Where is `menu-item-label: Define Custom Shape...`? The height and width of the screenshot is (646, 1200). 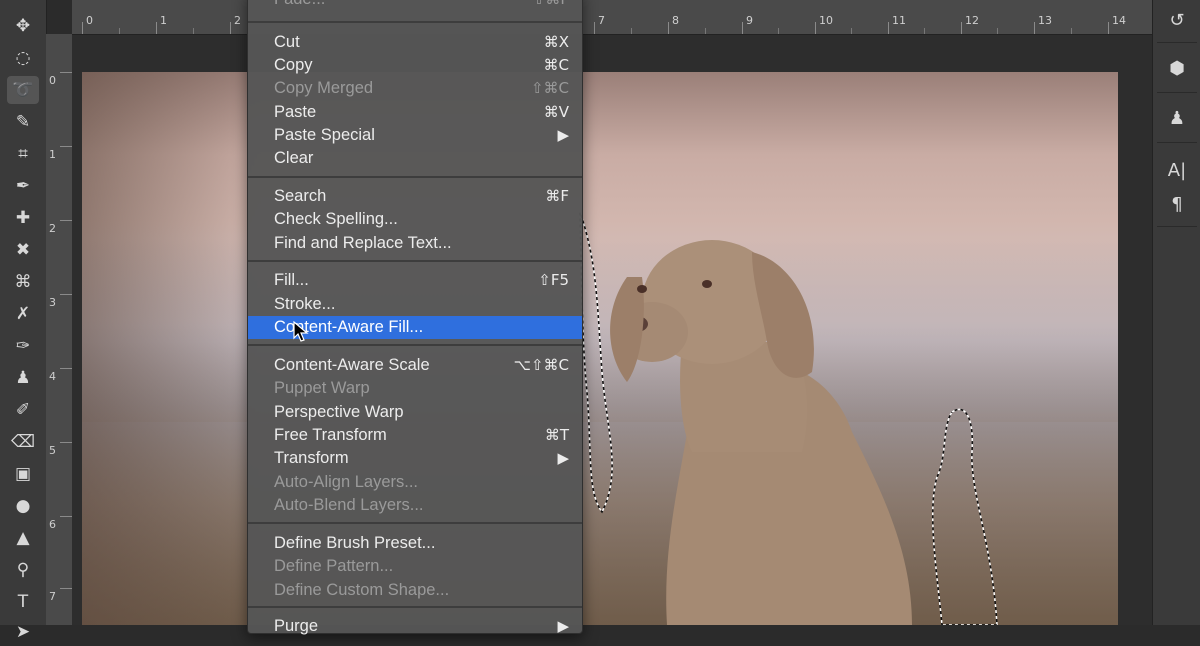
menu-item-label: Define Custom Shape... is located at coordinates (362, 590).